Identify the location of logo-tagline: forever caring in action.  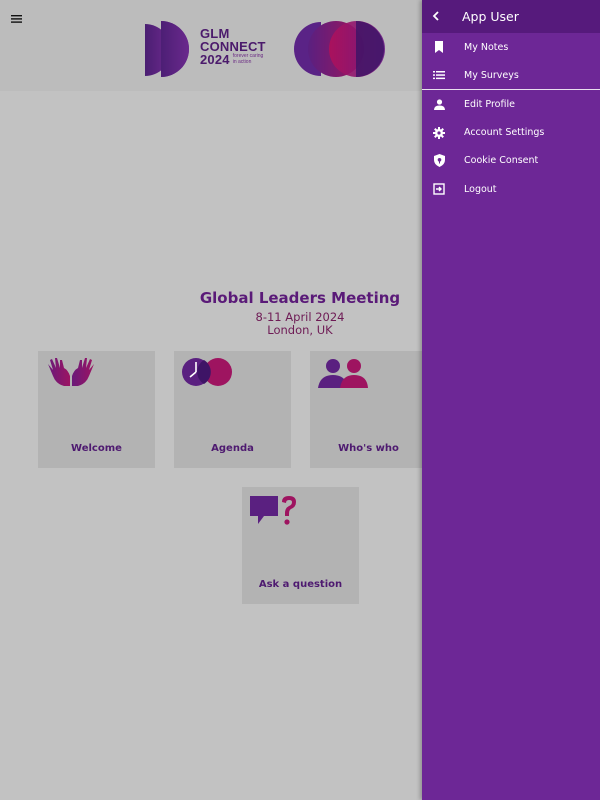
(248, 59).